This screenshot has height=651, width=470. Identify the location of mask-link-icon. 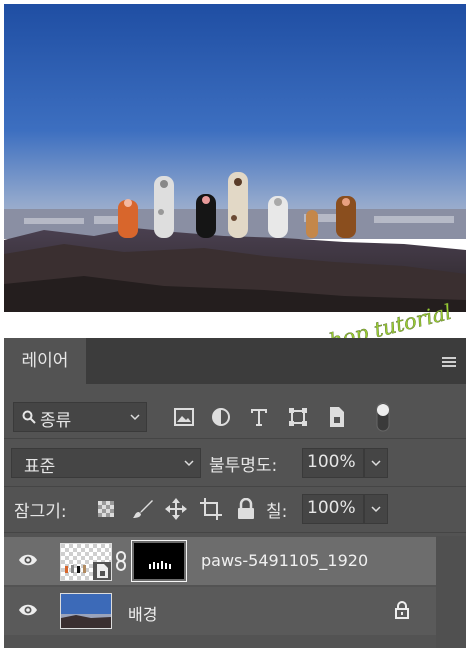
(121, 561).